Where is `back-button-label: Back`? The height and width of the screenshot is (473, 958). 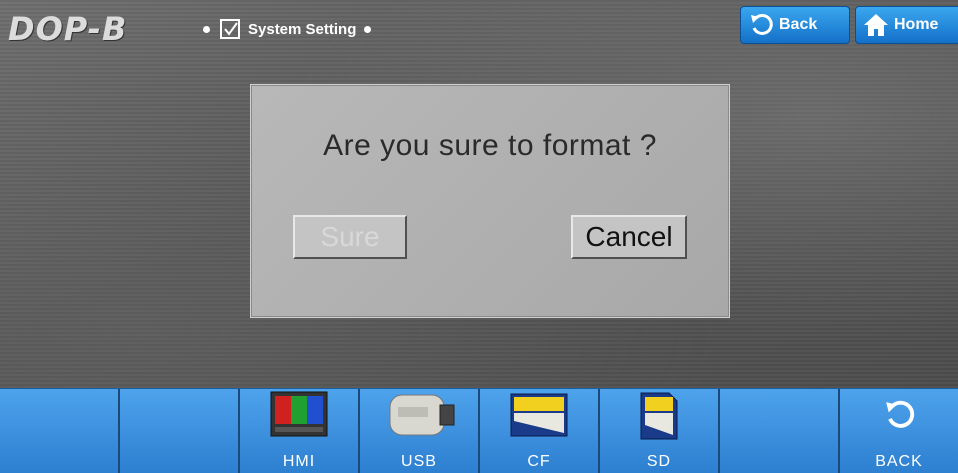 back-button-label: Back is located at coordinates (798, 24).